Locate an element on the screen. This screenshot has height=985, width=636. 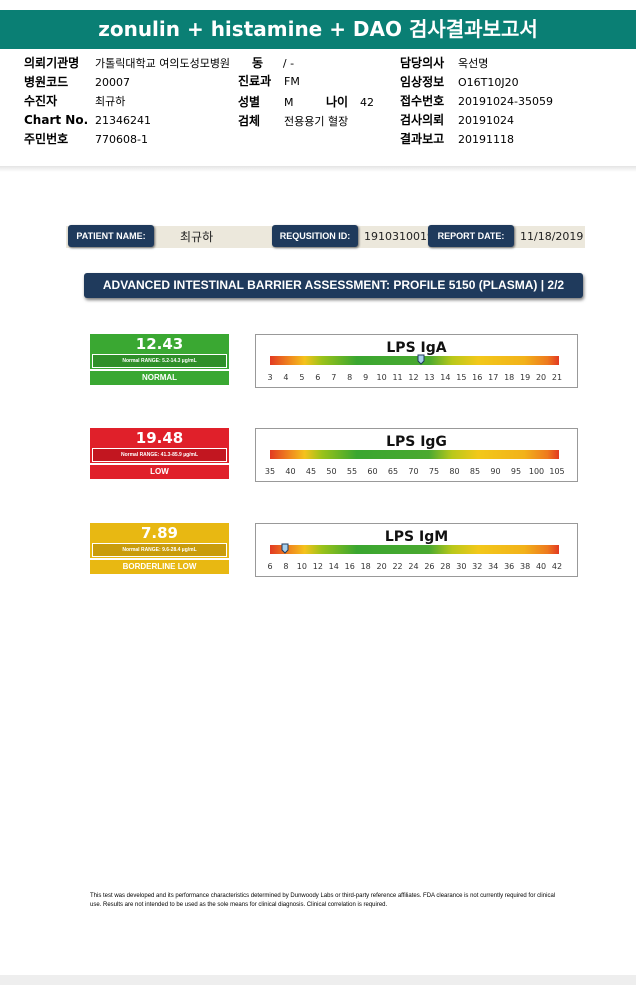
gauge-tick-label: 75 is located at coordinates (434, 471).